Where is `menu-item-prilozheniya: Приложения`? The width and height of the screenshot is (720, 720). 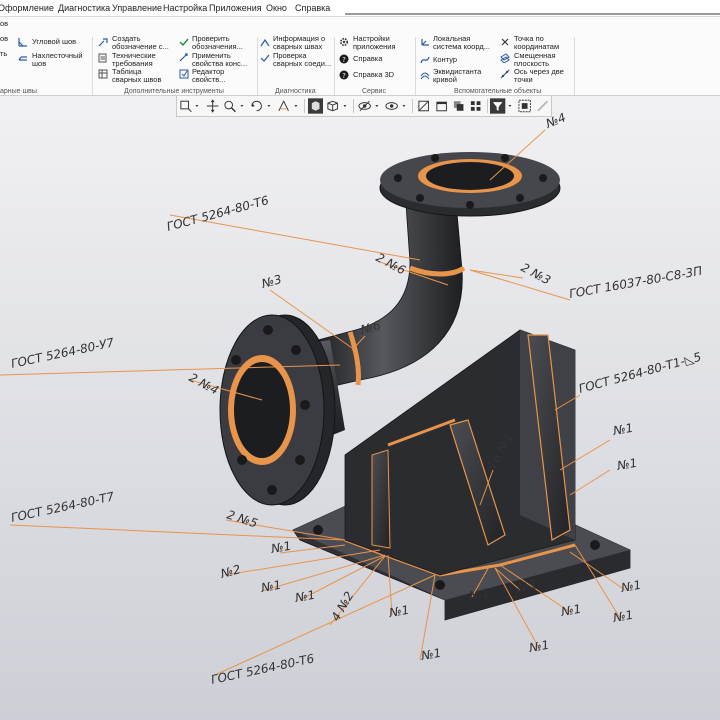 menu-item-prilozheniya: Приложения is located at coordinates (235, 8).